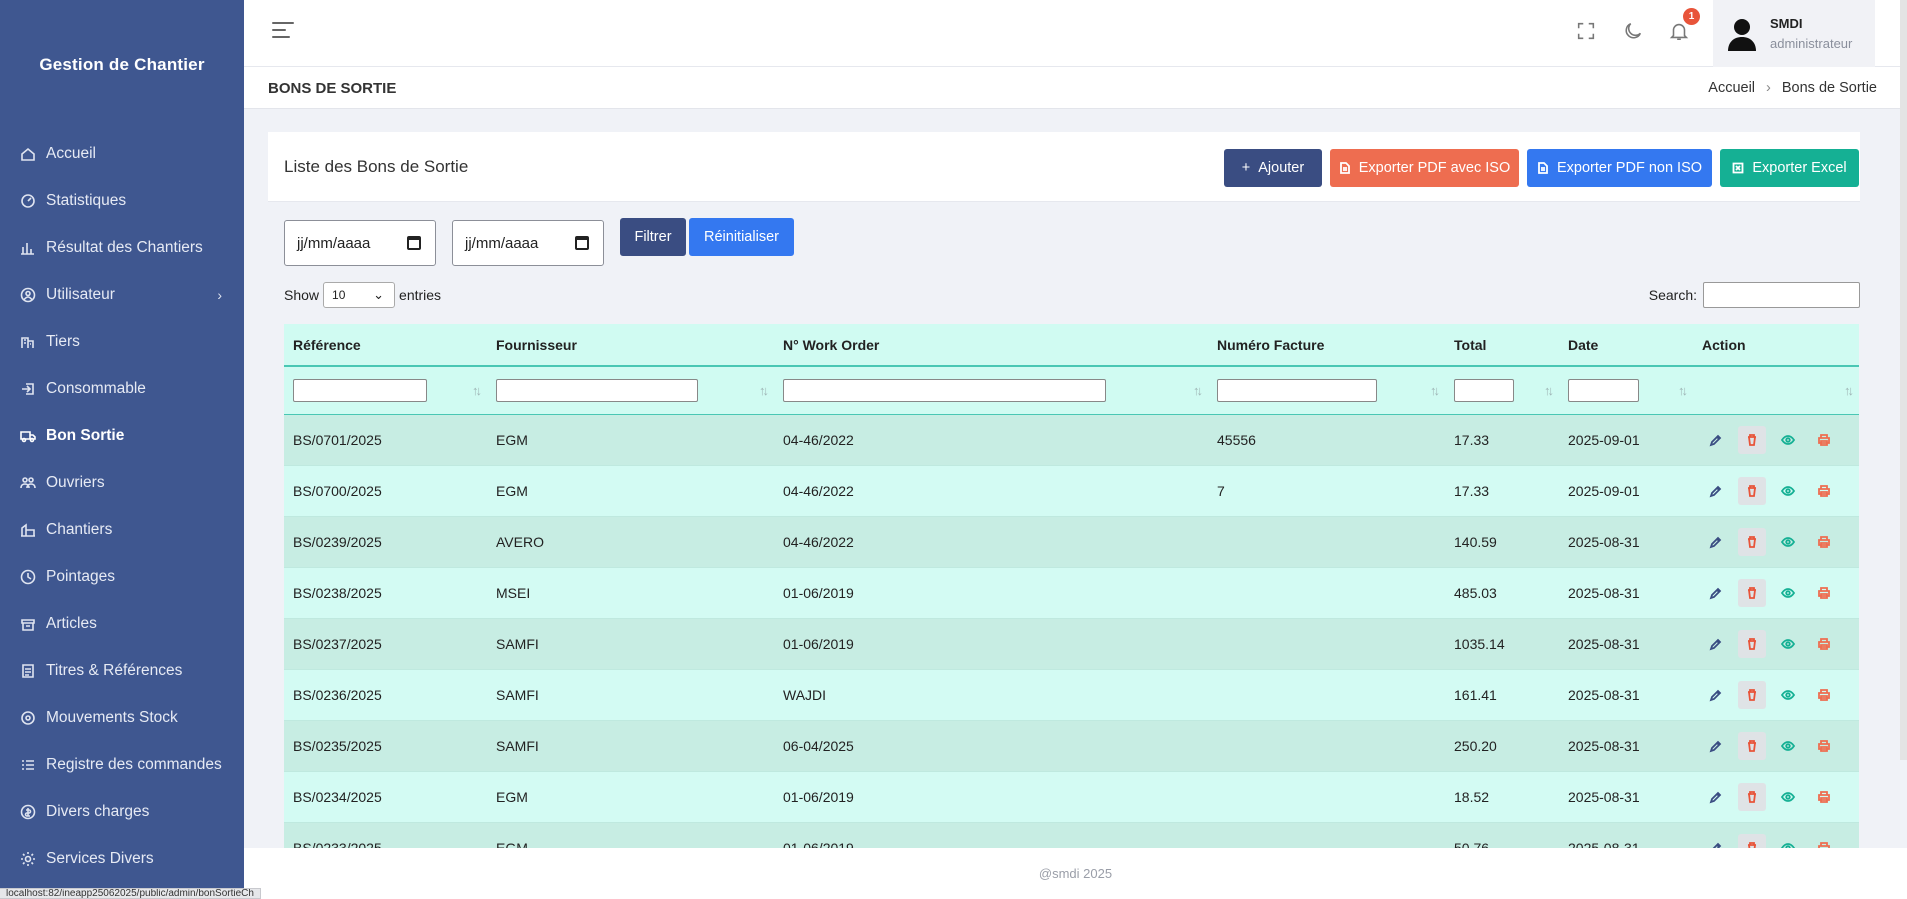  Describe the element at coordinates (122, 200) in the screenshot. I see `sidebar-item-statistiques: Statistiques` at that location.